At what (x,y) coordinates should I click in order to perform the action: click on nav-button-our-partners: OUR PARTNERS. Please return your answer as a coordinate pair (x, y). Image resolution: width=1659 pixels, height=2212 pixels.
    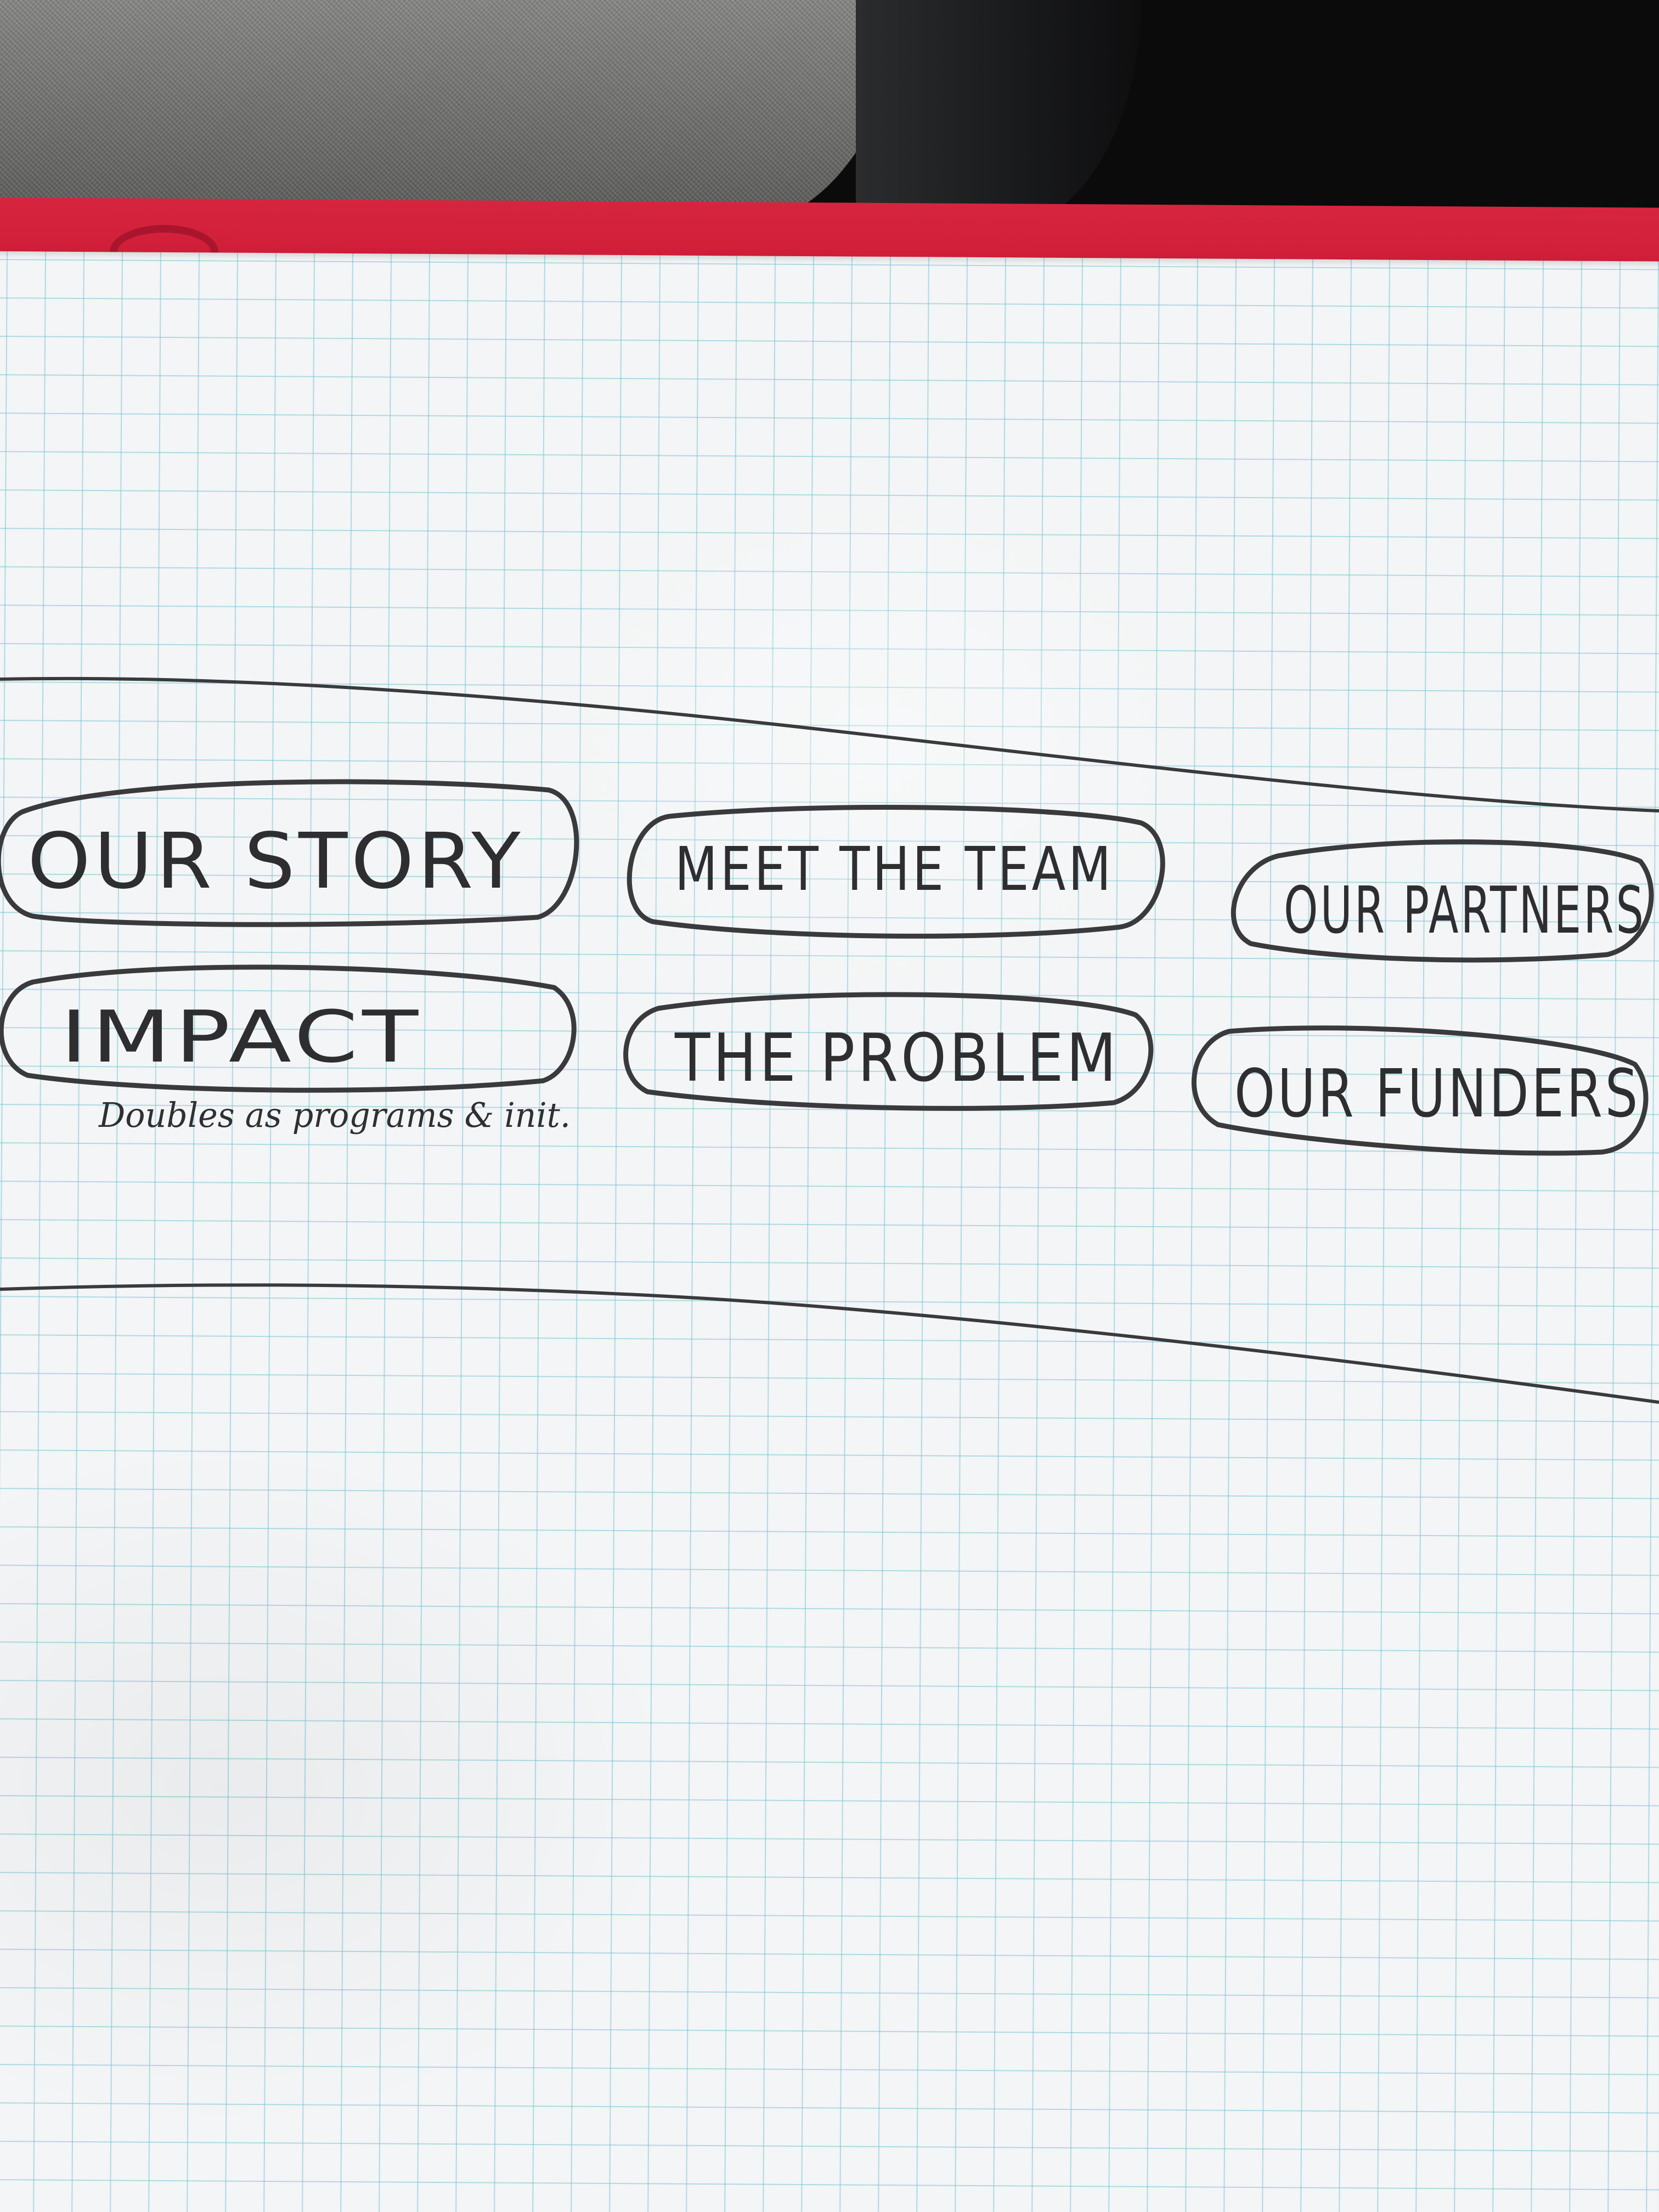
    Looking at the image, I should click on (1442, 901).